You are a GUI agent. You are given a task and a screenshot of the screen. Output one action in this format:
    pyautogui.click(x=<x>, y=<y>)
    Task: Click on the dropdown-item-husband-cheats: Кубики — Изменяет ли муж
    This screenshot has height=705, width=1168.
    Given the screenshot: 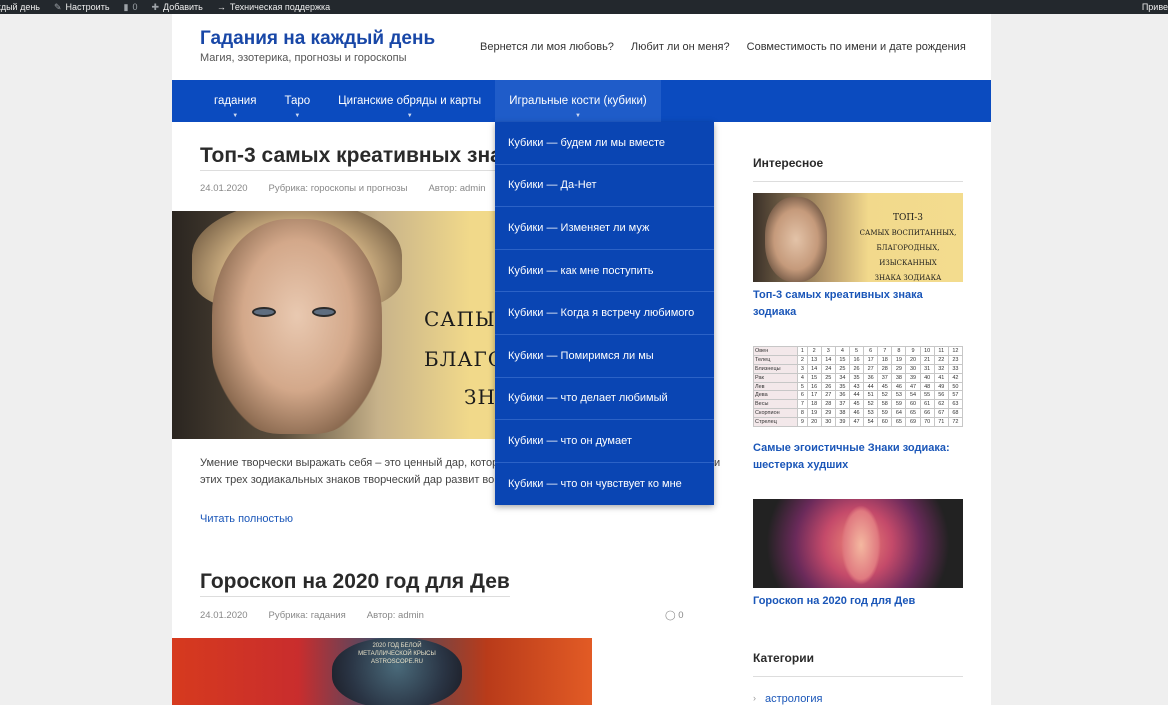 What is the action you would take?
    pyautogui.click(x=604, y=228)
    